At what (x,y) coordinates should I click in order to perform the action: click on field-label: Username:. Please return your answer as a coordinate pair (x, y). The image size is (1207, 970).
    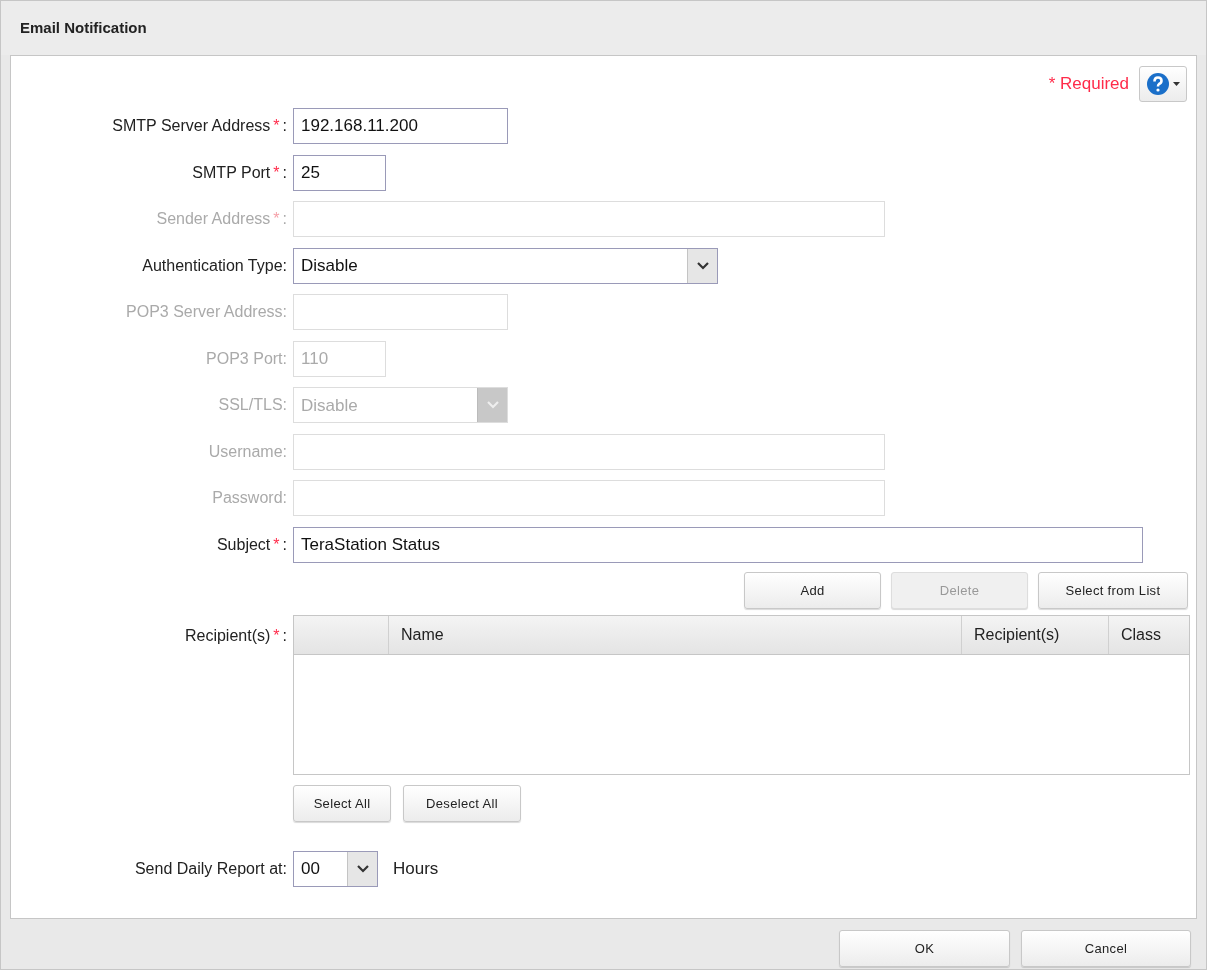
    Looking at the image, I should click on (247, 451).